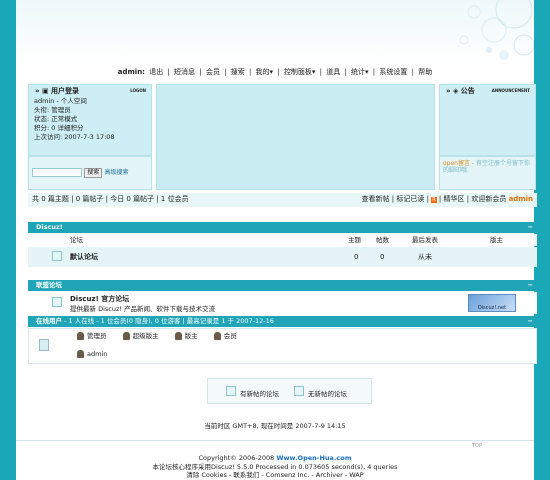  I want to click on rss-icon: R, so click(434, 200).